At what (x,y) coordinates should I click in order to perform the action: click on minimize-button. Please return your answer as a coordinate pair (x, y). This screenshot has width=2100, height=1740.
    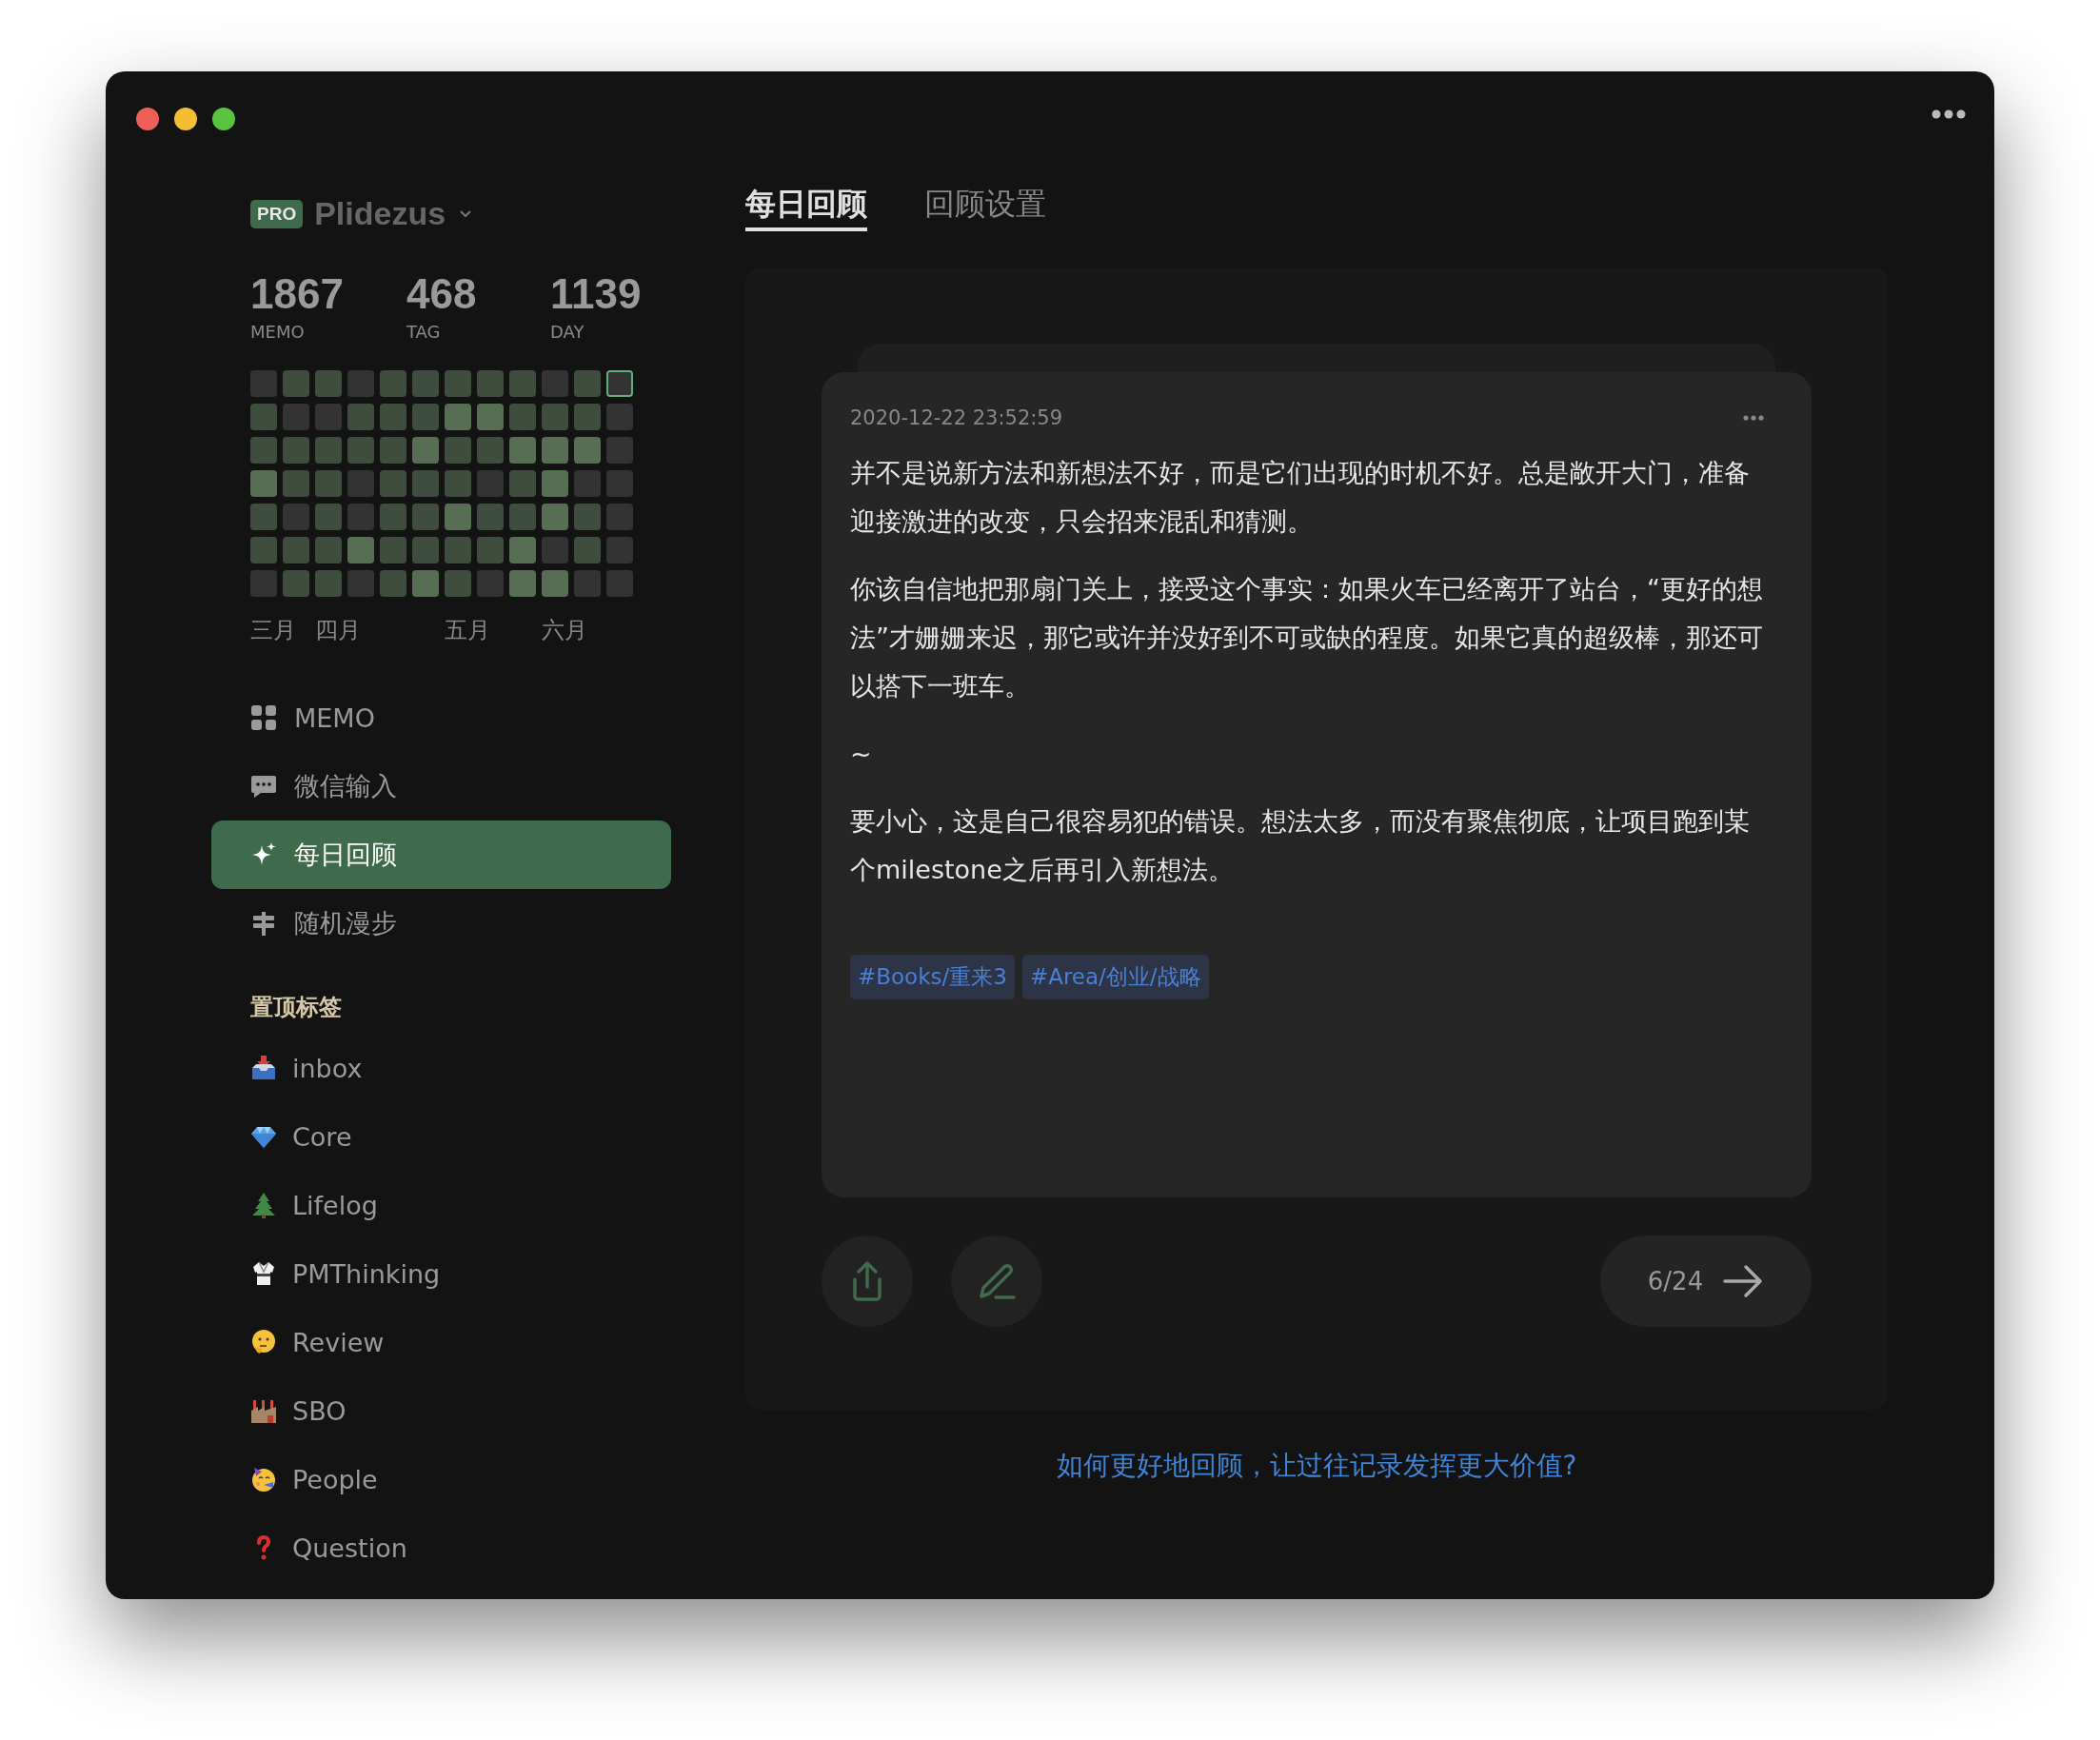
    Looking at the image, I should click on (185, 119).